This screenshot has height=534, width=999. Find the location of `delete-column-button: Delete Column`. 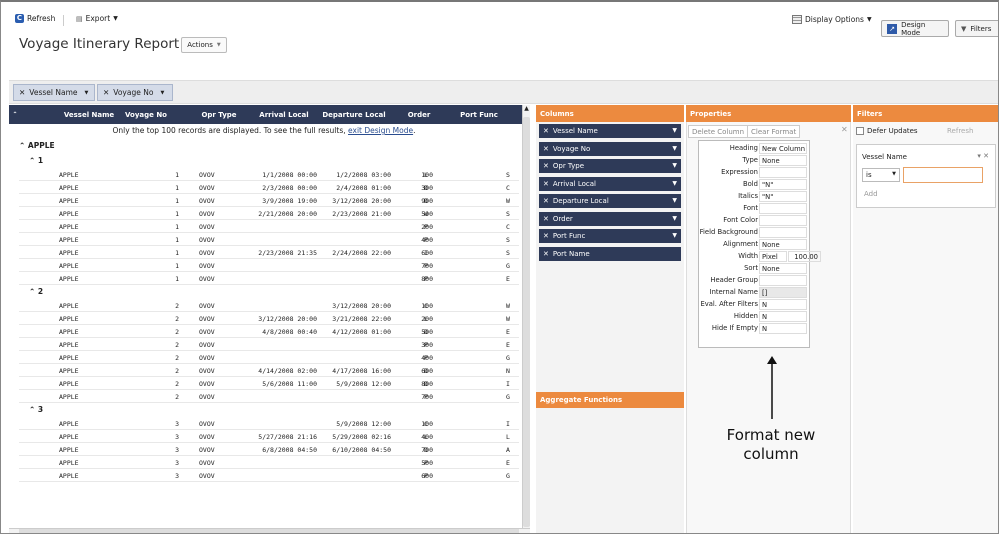

delete-column-button: Delete Column is located at coordinates (718, 131).